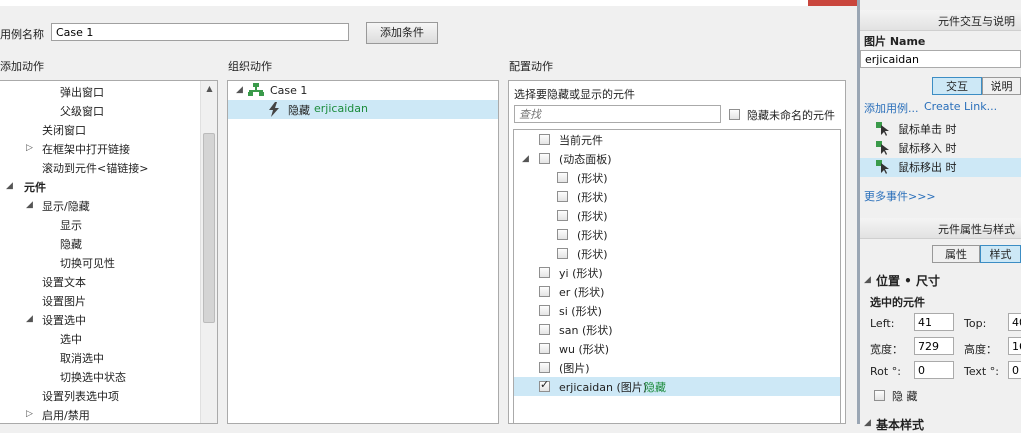  I want to click on widget-label: (图片), so click(574, 368).